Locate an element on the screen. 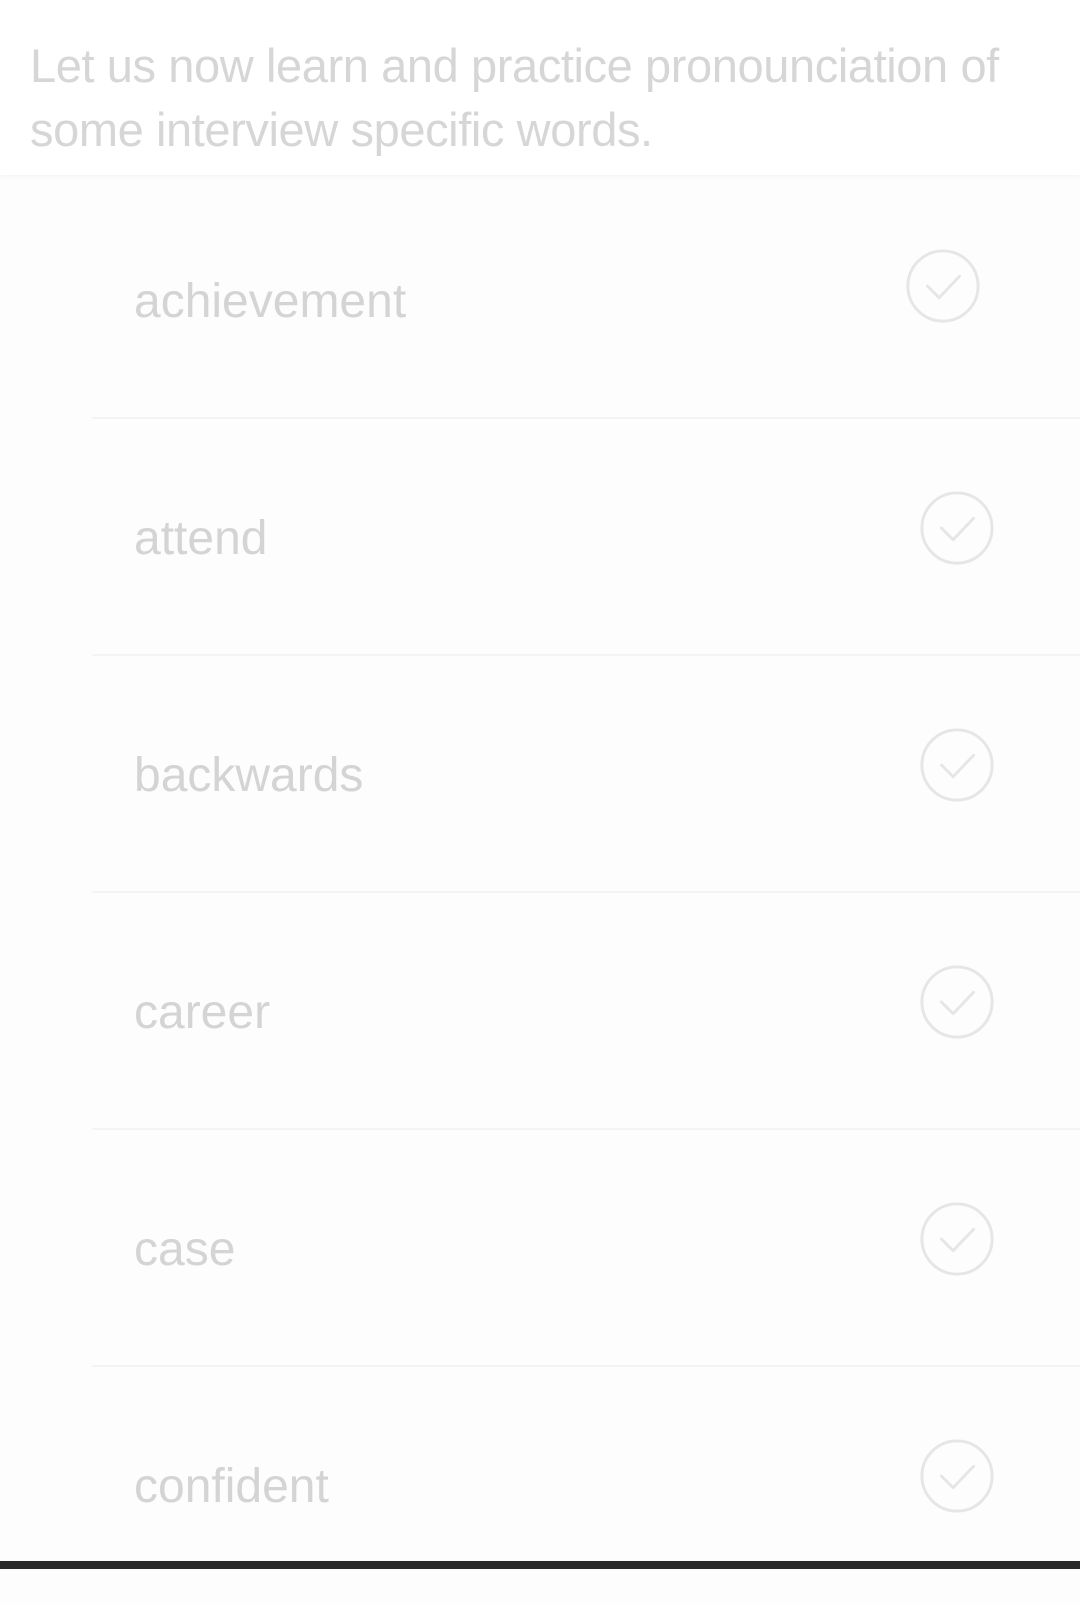 The height and width of the screenshot is (1604, 1080). word-row-case: case is located at coordinates (540, 1248).